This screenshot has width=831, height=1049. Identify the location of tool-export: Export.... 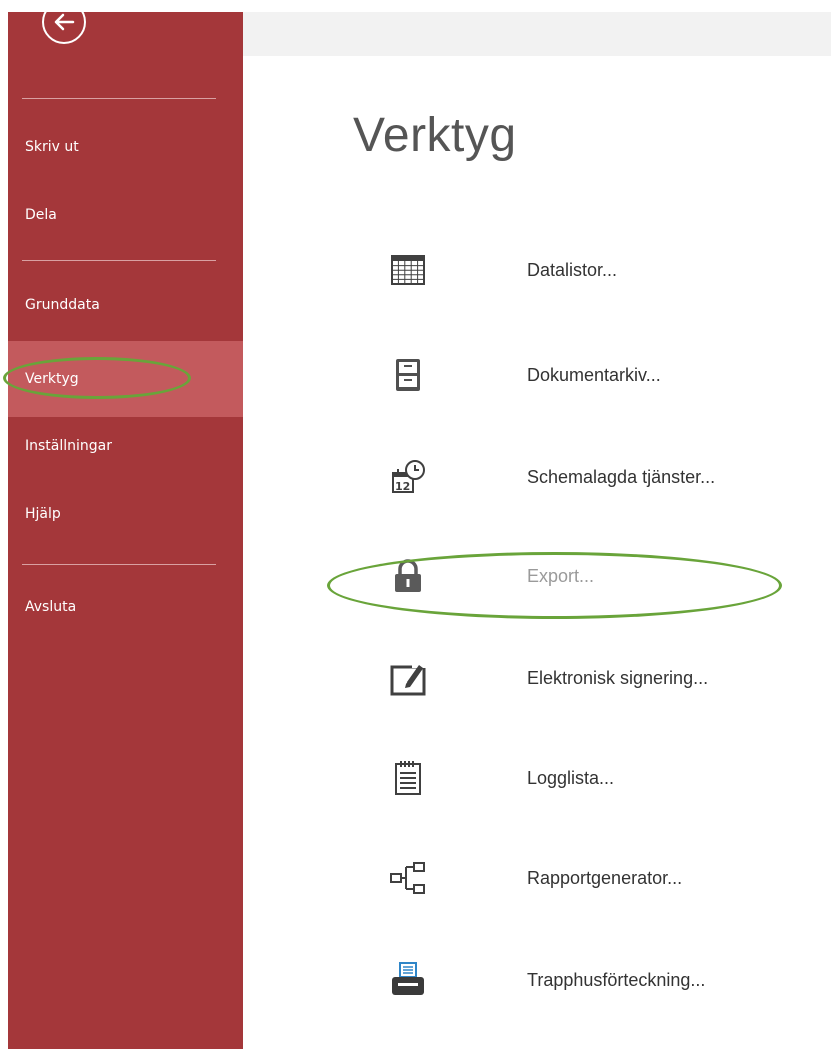
(600, 576).